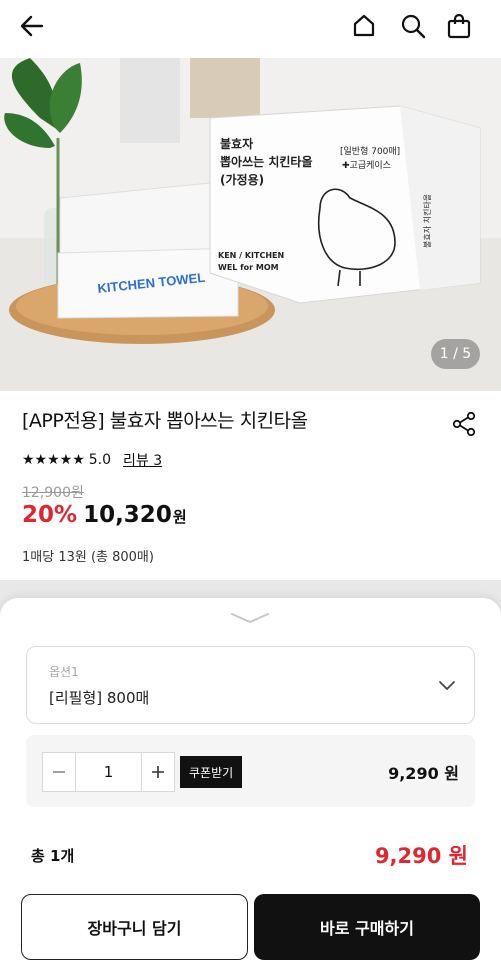 This screenshot has height=960, width=501. Describe the element at coordinates (32, 26) in the screenshot. I see `back-arrow-icon` at that location.